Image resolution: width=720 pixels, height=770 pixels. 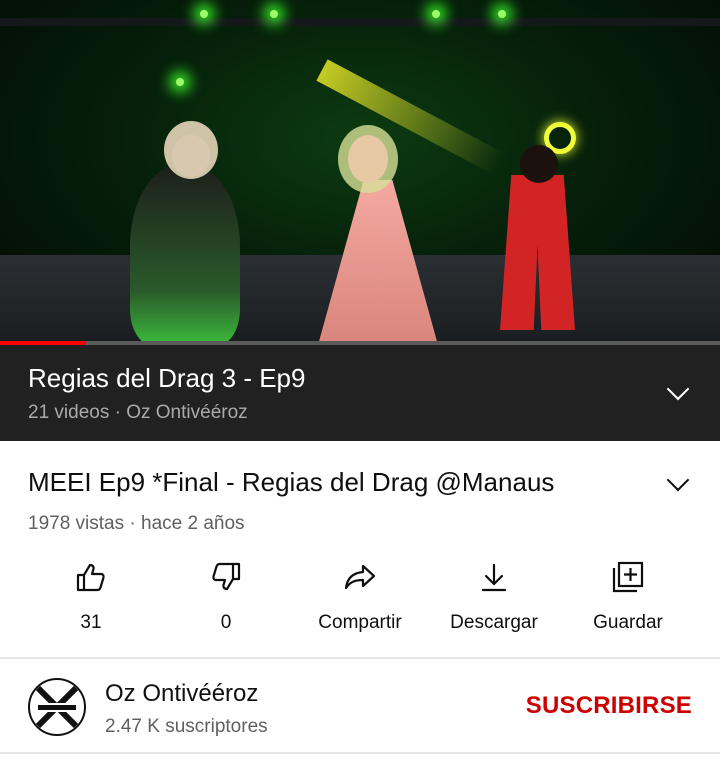 I want to click on video-meta: 1978 vistas · hace 2 años, so click(x=136, y=523).